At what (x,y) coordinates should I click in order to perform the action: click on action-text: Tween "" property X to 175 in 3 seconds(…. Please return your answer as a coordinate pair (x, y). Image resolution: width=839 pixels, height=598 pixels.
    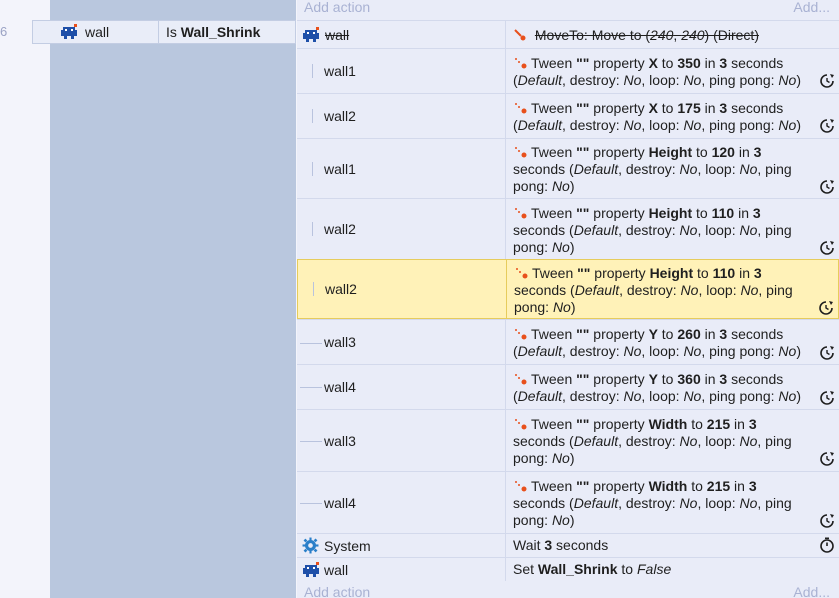
    Looking at the image, I should click on (672, 116).